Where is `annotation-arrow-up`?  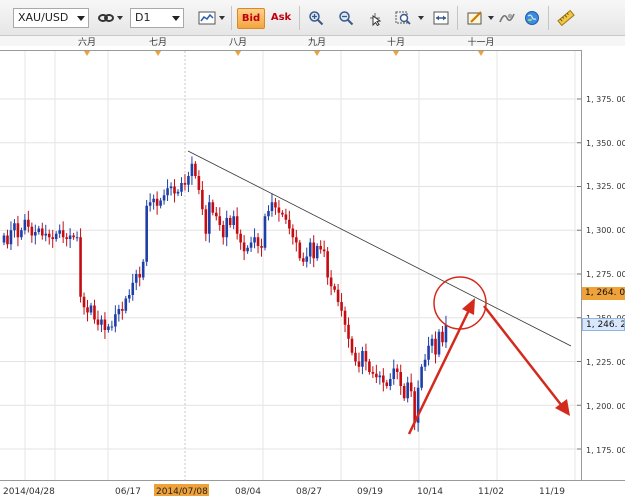 annotation-arrow-up is located at coordinates (439, 371).